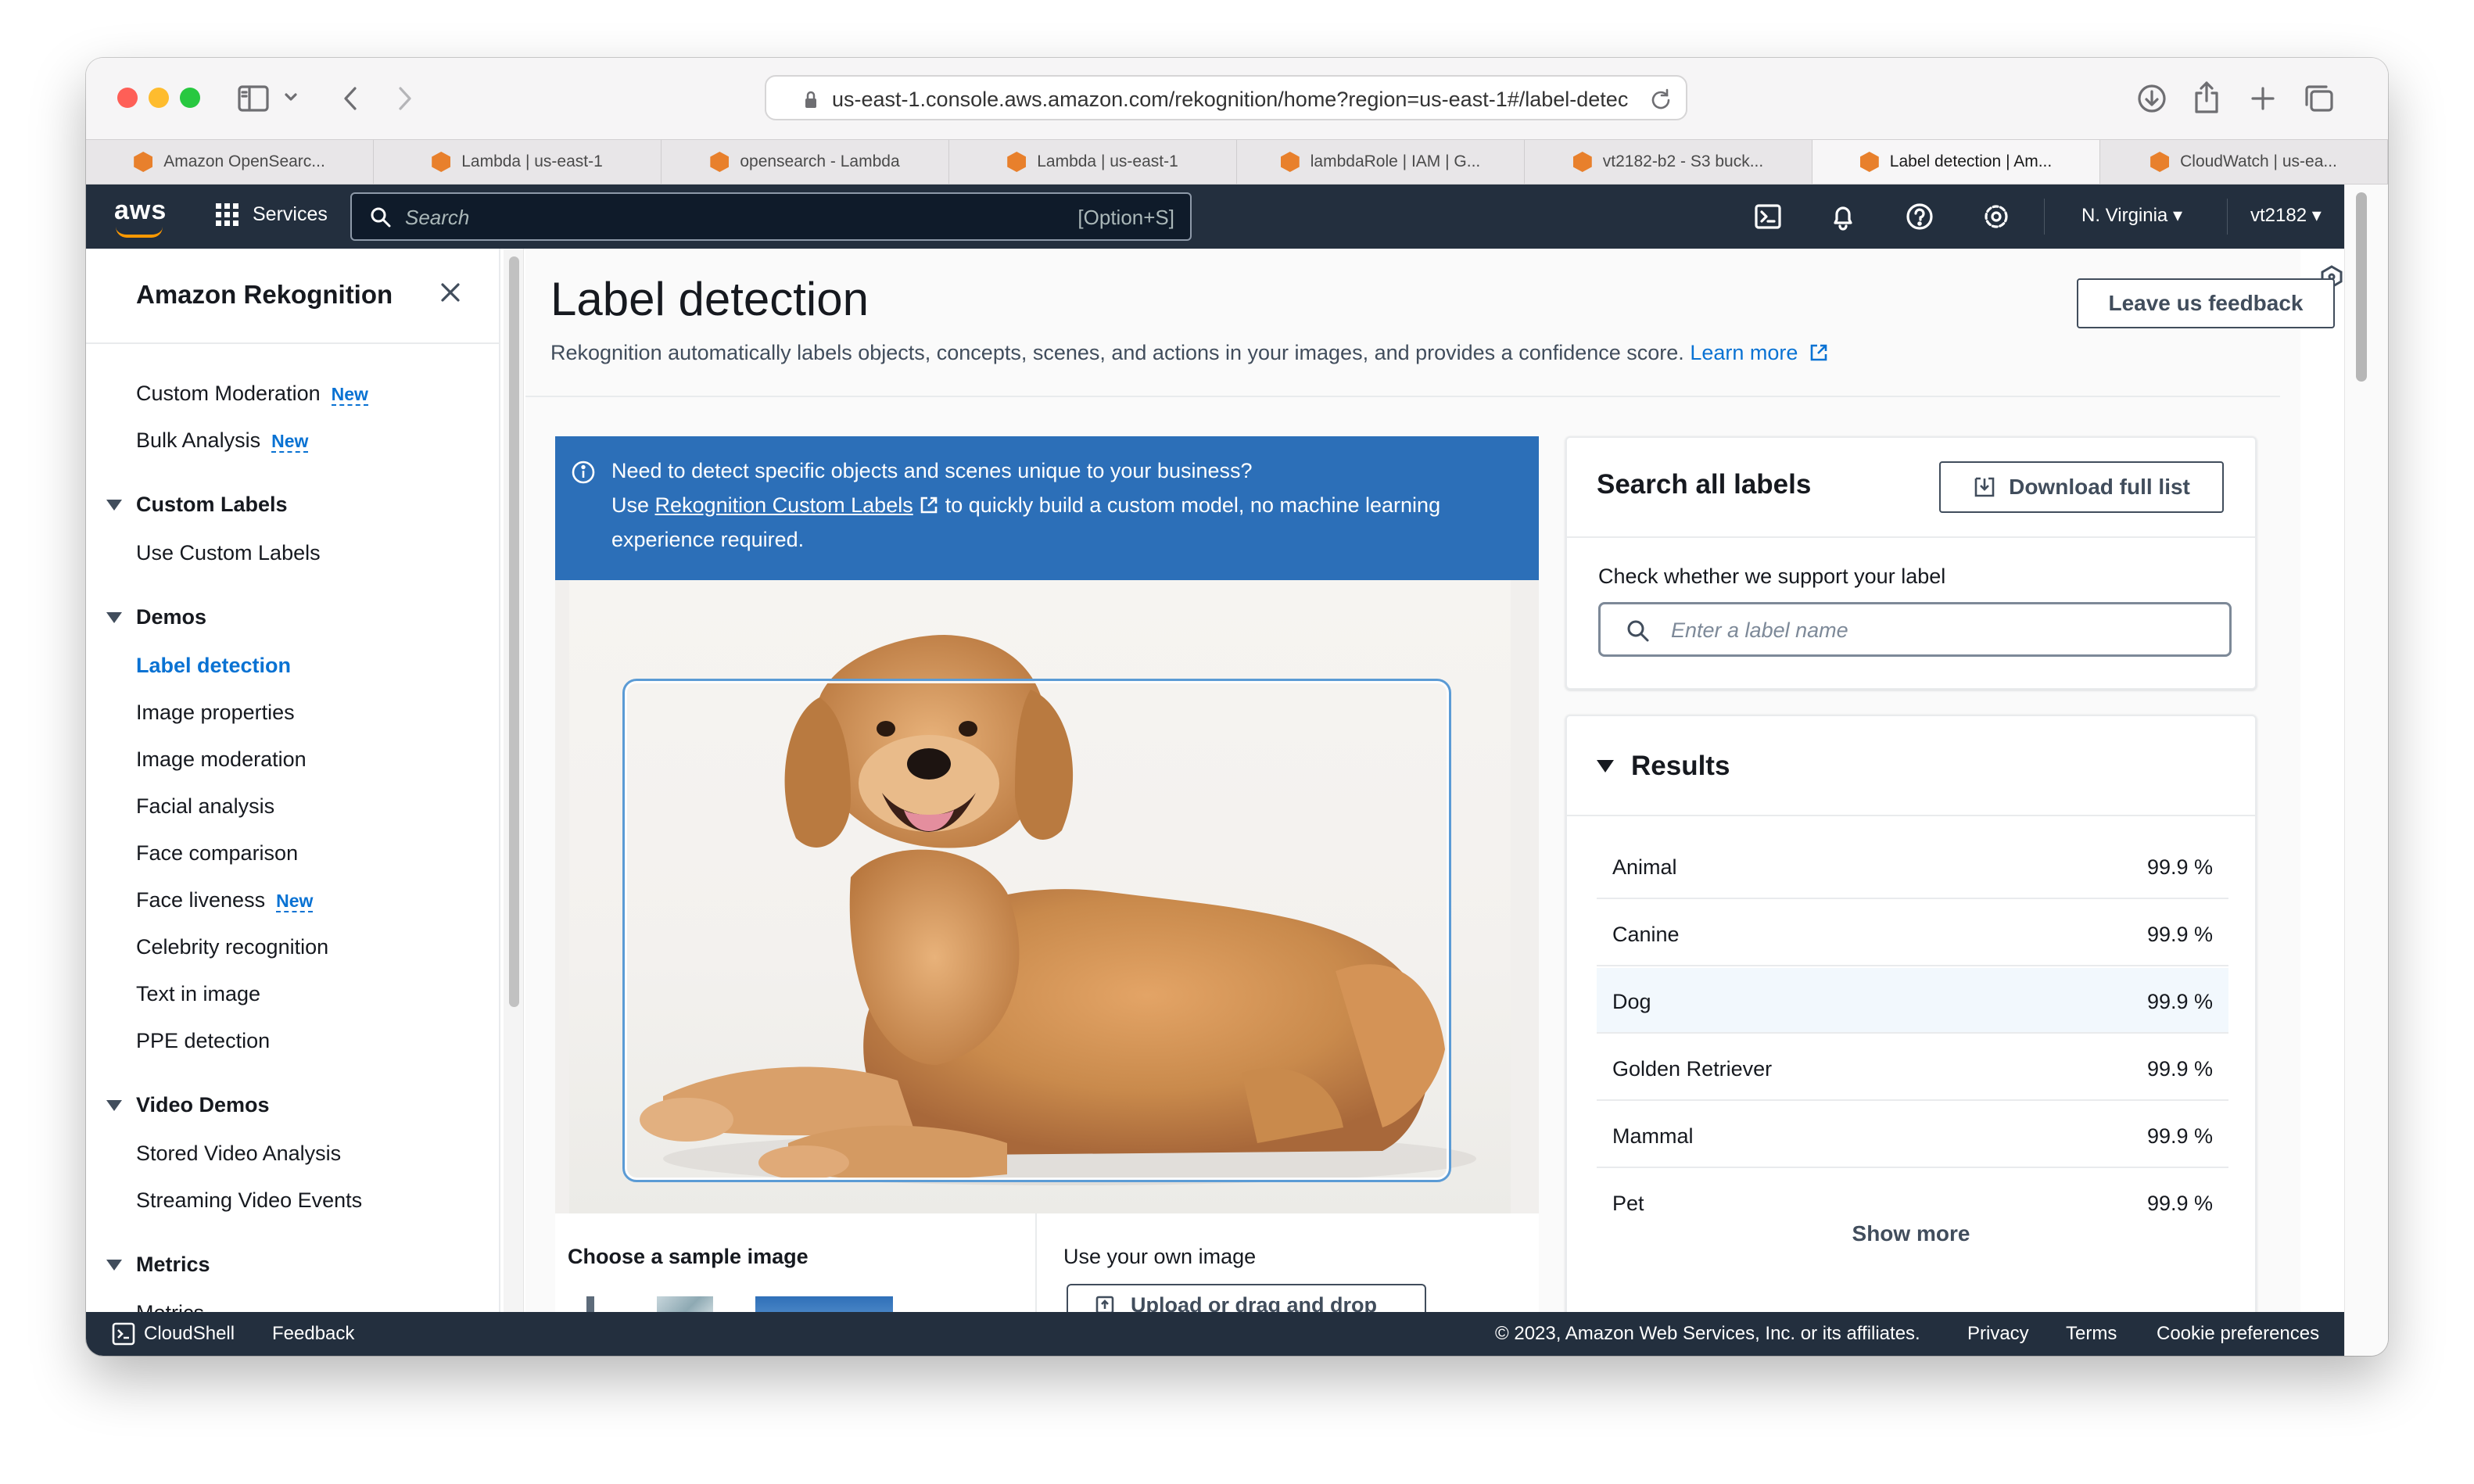 The image size is (2474, 1484). Describe the element at coordinates (1912, 933) in the screenshot. I see `result-row: Canine 99.9 %` at that location.